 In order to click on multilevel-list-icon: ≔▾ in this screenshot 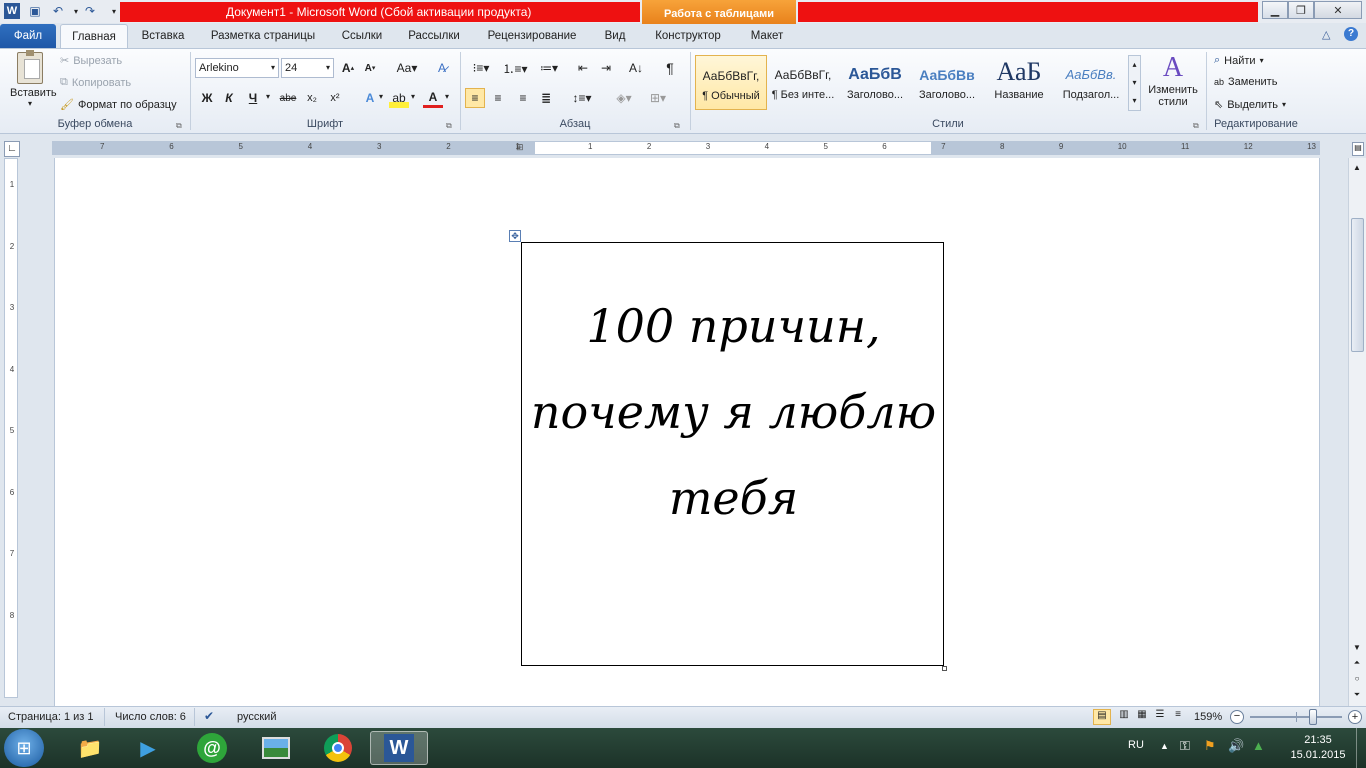, I will do `click(549, 68)`.